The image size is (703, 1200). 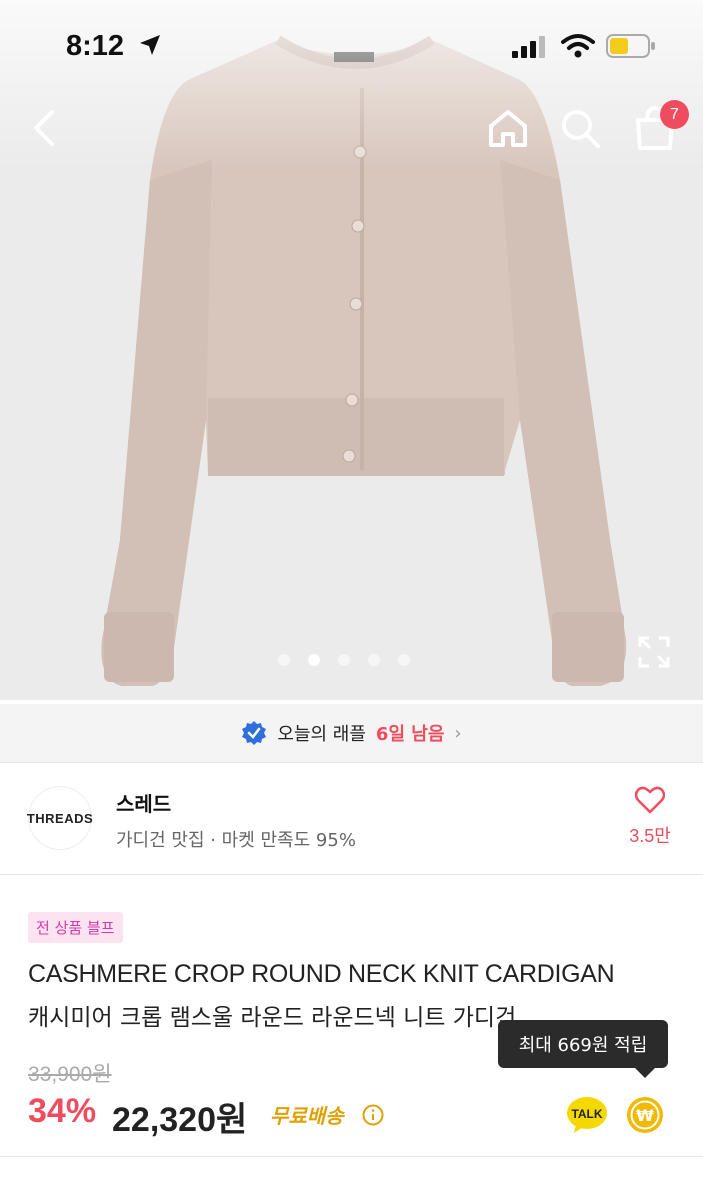 What do you see at coordinates (654, 652) in the screenshot?
I see `expand-fullscreen-icon` at bounding box center [654, 652].